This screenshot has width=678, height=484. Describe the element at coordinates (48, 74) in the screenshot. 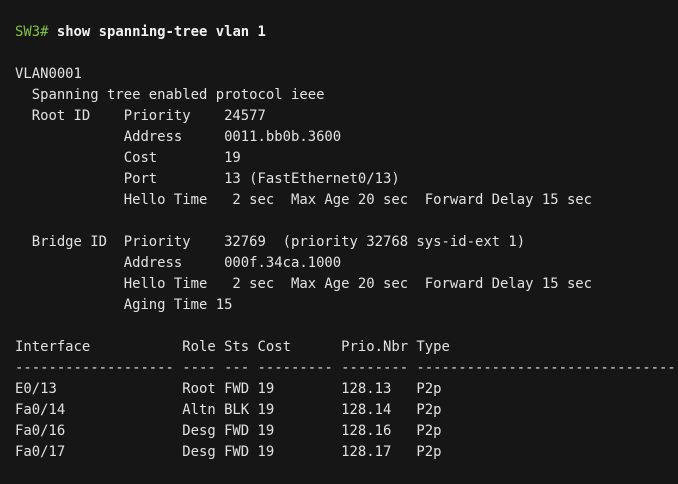

I see `vlan-header: VLAN0001` at that location.